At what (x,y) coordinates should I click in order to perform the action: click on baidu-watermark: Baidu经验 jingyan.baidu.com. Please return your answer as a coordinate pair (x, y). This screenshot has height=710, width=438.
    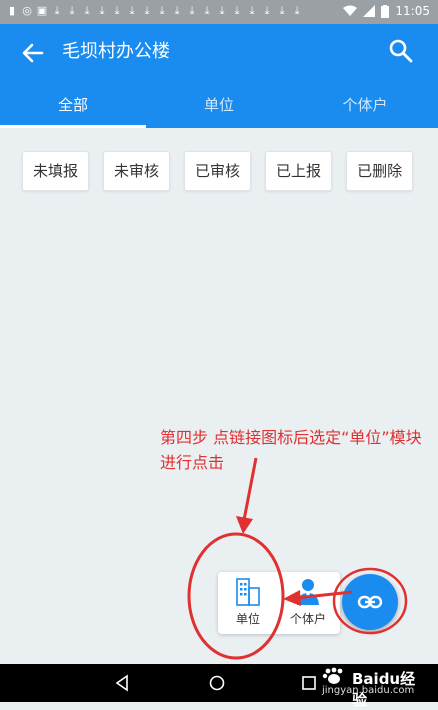
    Looking at the image, I should click on (374, 688).